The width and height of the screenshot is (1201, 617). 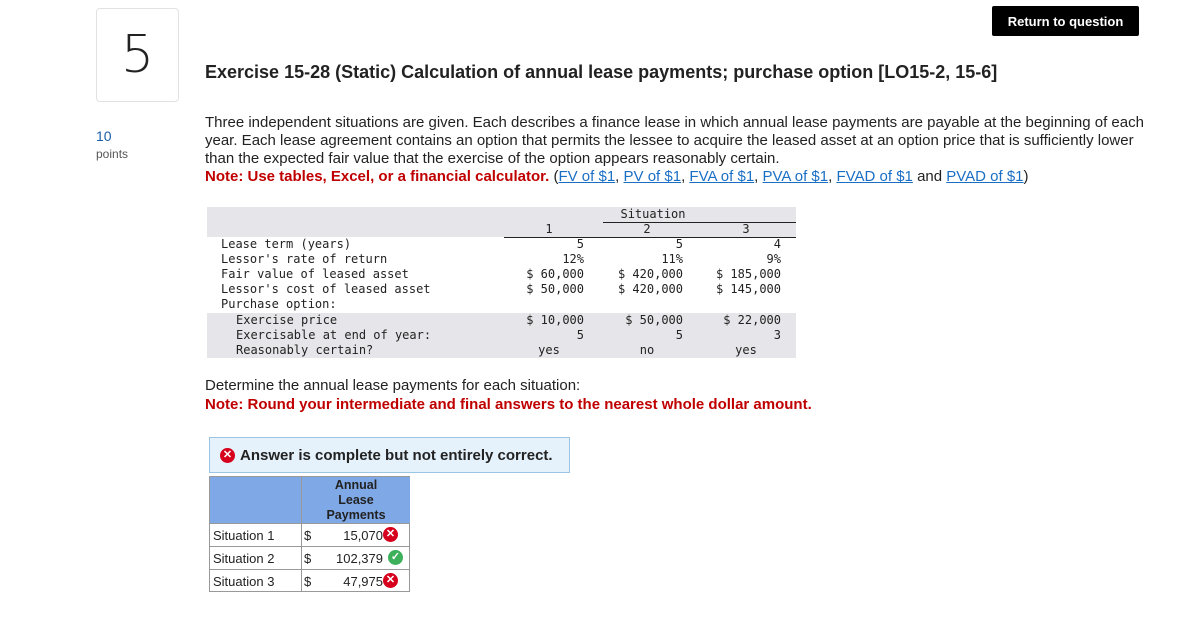 I want to click on situation-group-header: Situation, so click(x=653, y=214).